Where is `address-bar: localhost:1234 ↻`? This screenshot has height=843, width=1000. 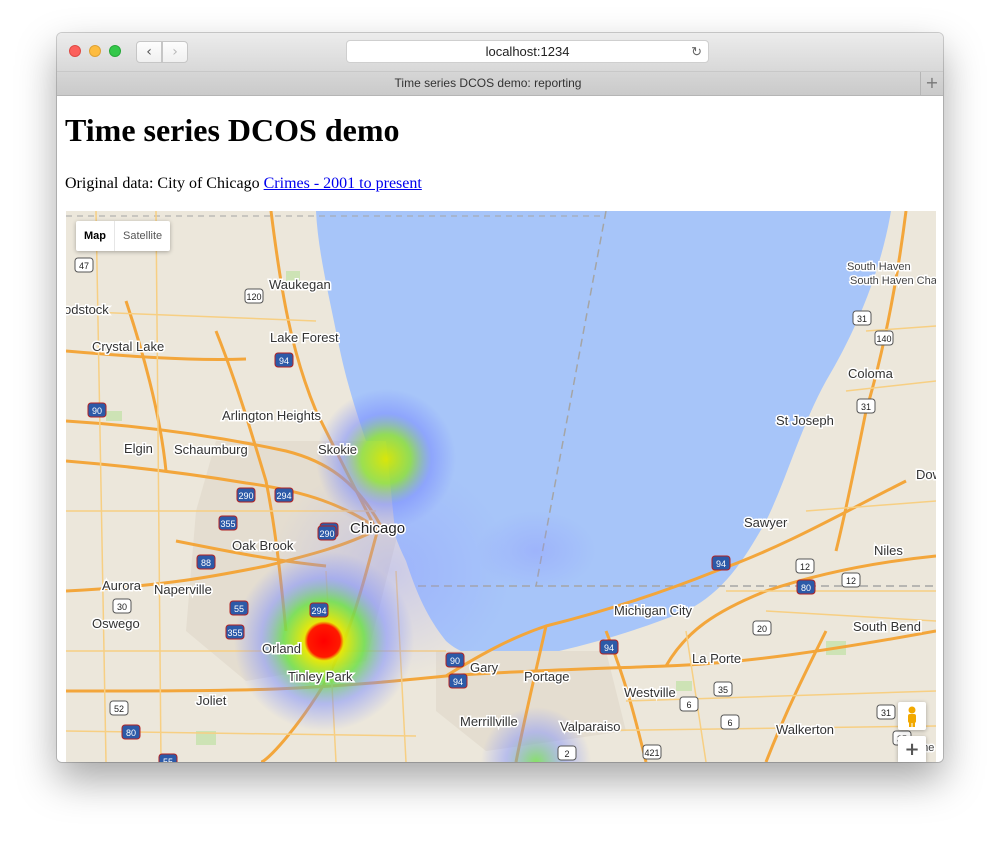
address-bar: localhost:1234 ↻ is located at coordinates (527, 51).